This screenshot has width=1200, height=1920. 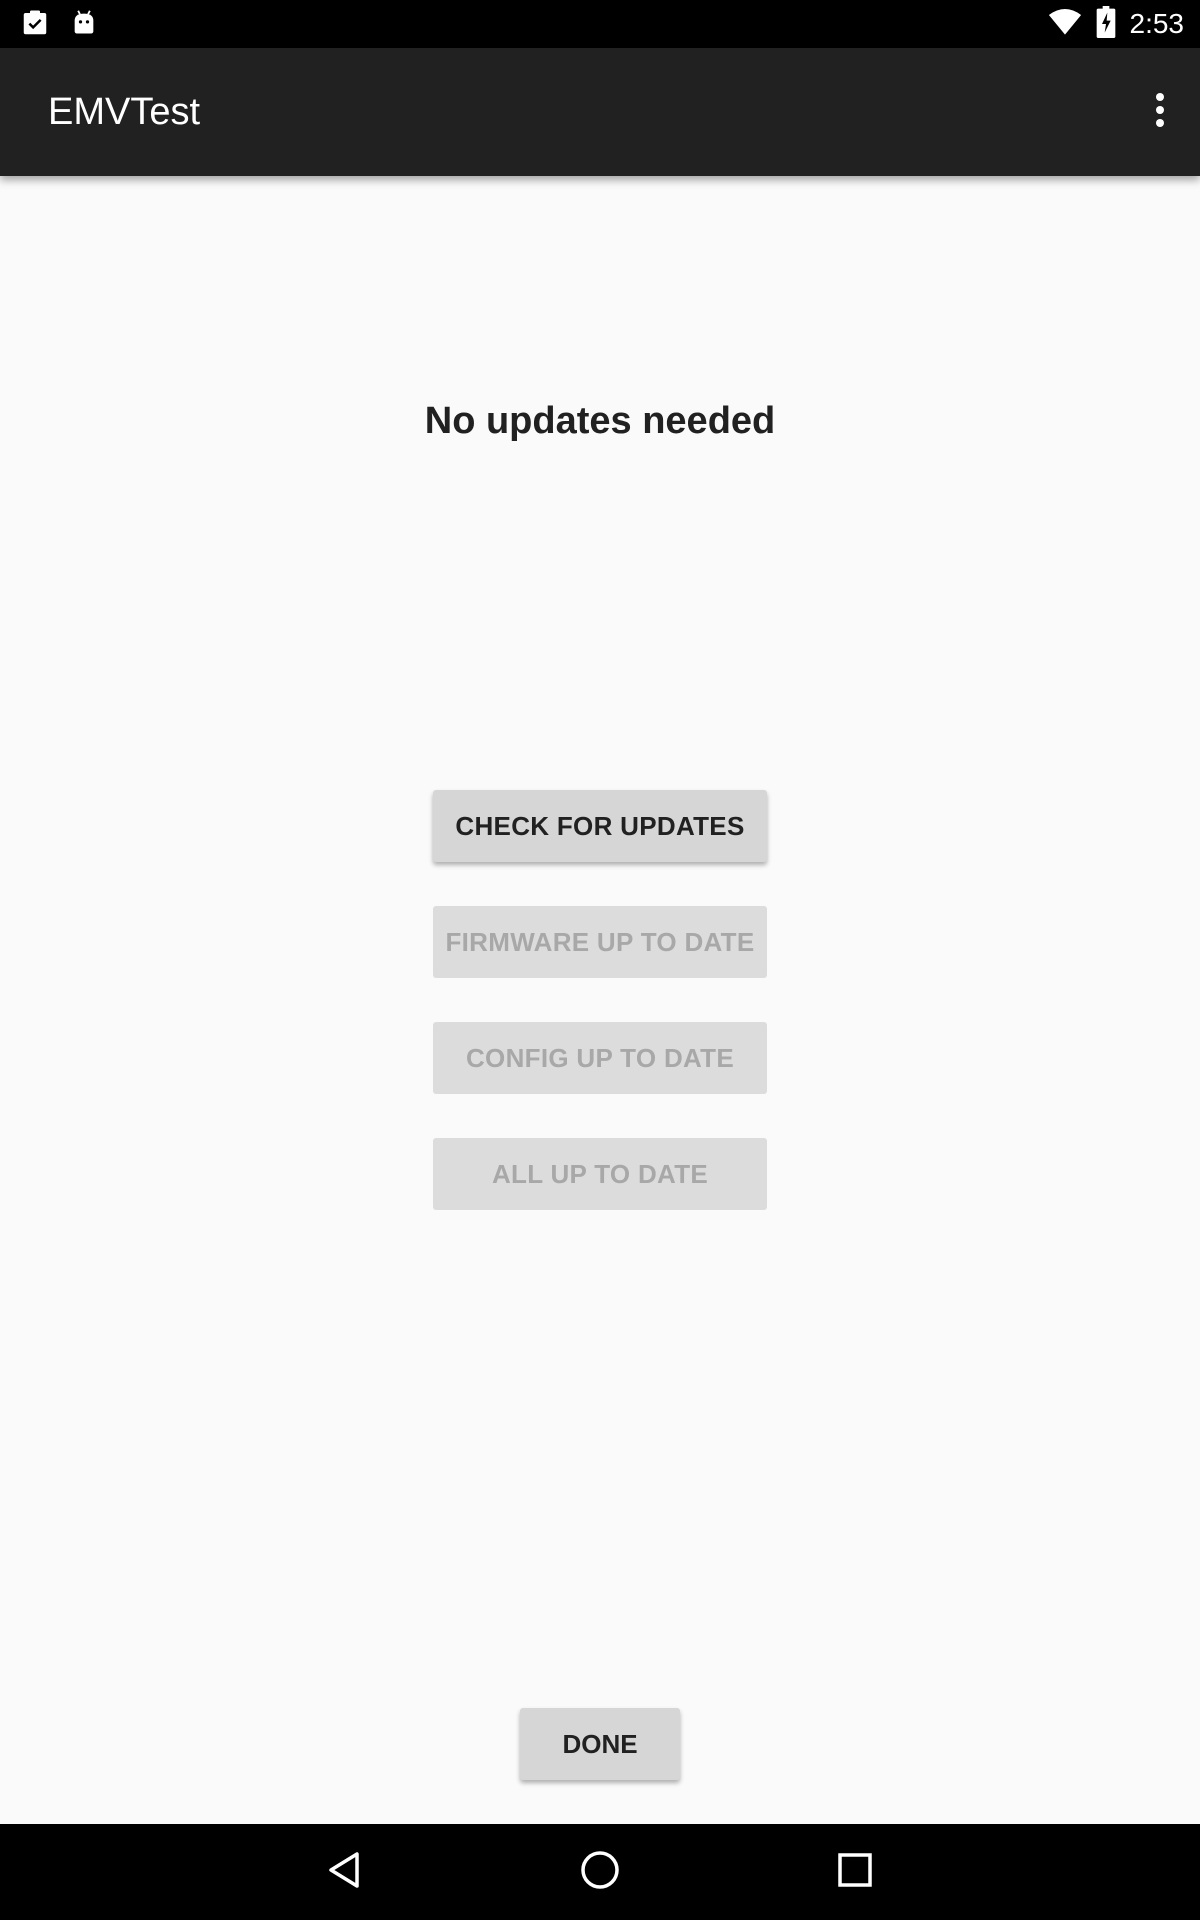 What do you see at coordinates (600, 826) in the screenshot?
I see `check-for-updates-button: CHECK FOR UPDATES` at bounding box center [600, 826].